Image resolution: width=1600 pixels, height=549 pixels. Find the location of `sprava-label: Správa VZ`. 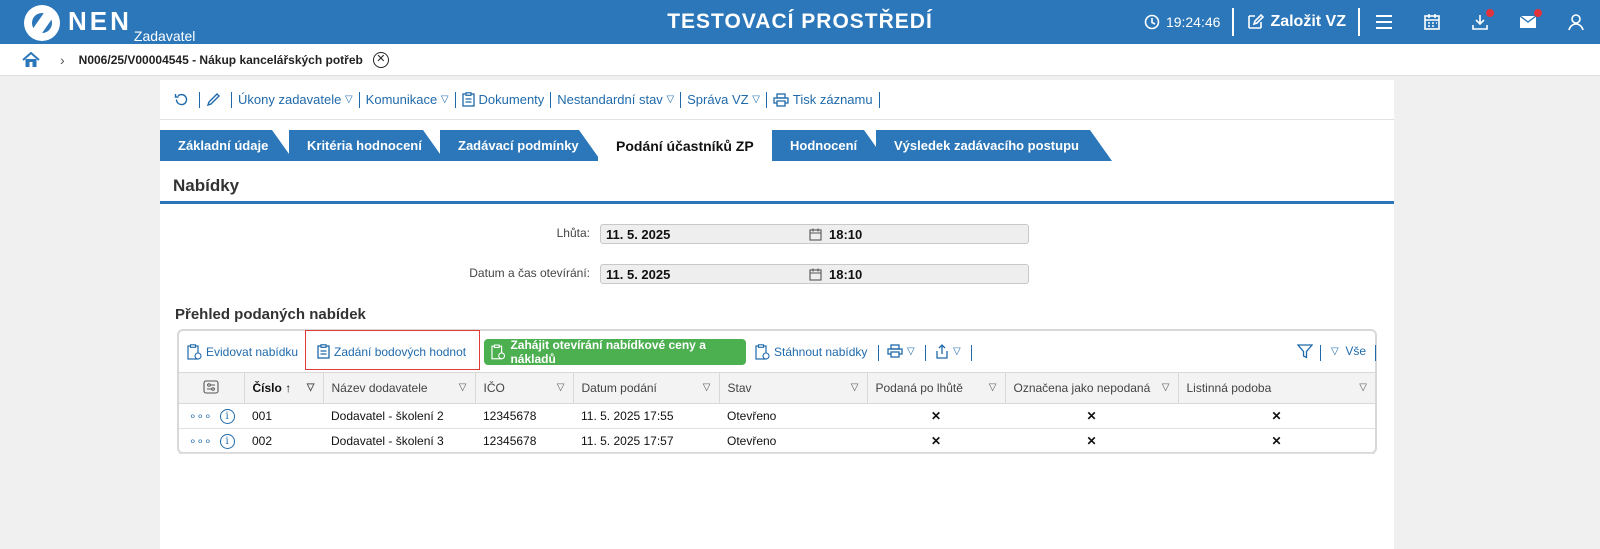

sprava-label: Správa VZ is located at coordinates (718, 99).